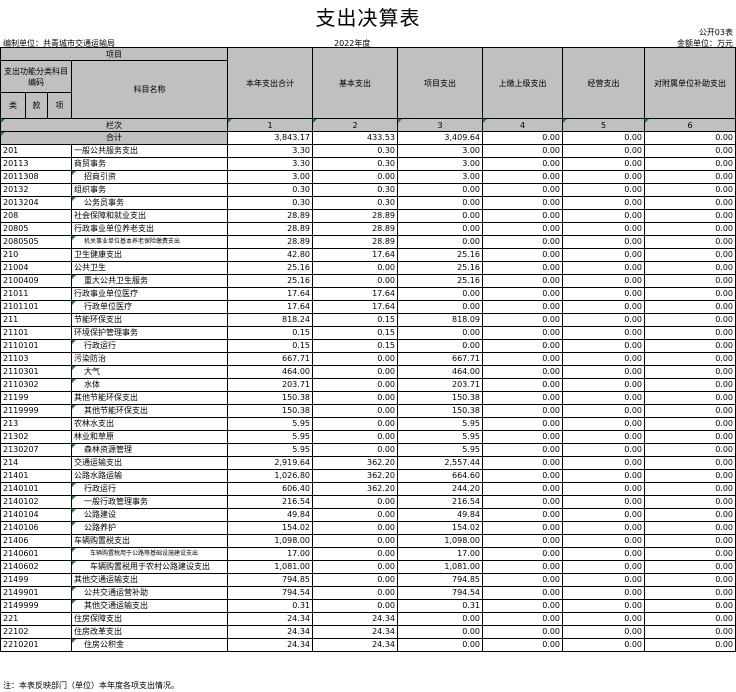  I want to click on table-row: 21101 环境保护管理事务 0.15 0.15 0.00 0.00 0.00 0.00, so click(368, 333).